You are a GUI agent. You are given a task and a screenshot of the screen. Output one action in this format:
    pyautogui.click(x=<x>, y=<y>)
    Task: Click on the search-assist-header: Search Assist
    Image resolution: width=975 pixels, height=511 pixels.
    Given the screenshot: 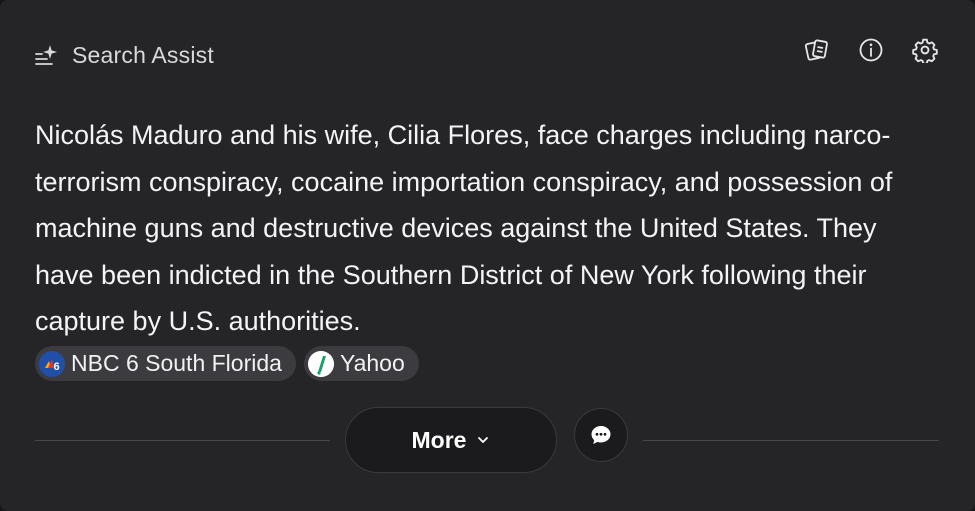 What is the action you would take?
    pyautogui.click(x=124, y=55)
    